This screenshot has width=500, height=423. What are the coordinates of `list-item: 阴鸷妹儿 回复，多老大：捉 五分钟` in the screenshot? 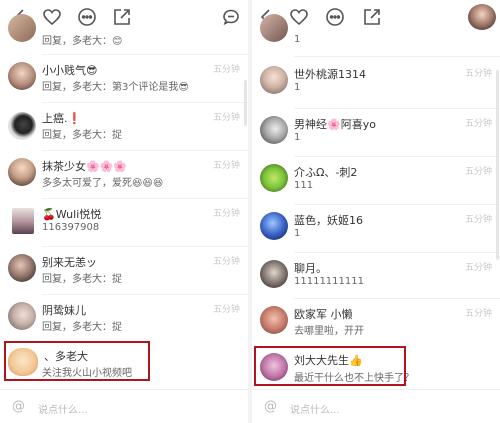 It's located at (124, 316).